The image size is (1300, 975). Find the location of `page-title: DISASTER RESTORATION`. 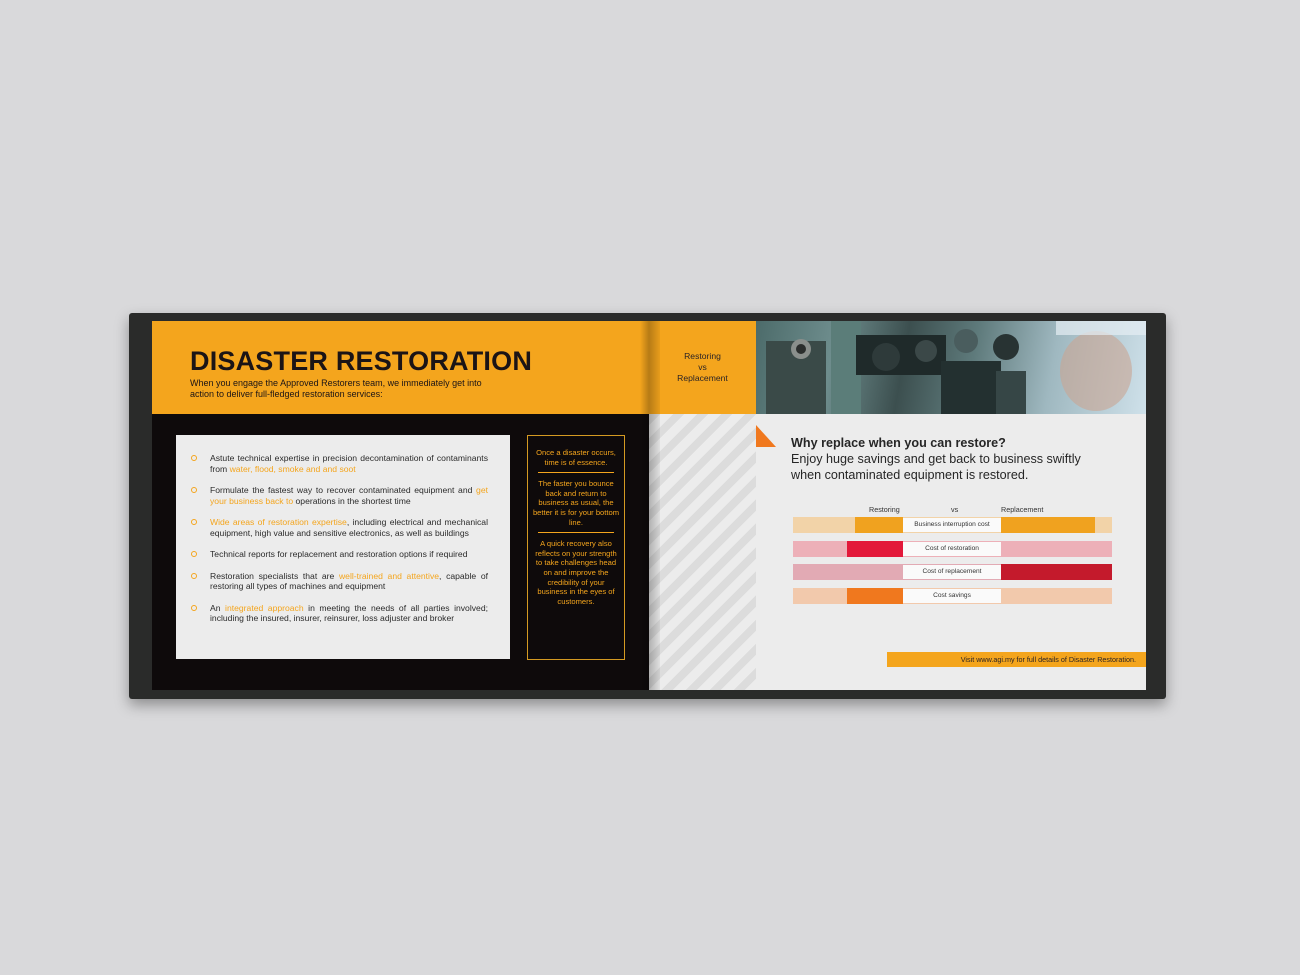

page-title: DISASTER RESTORATION is located at coordinates (361, 361).